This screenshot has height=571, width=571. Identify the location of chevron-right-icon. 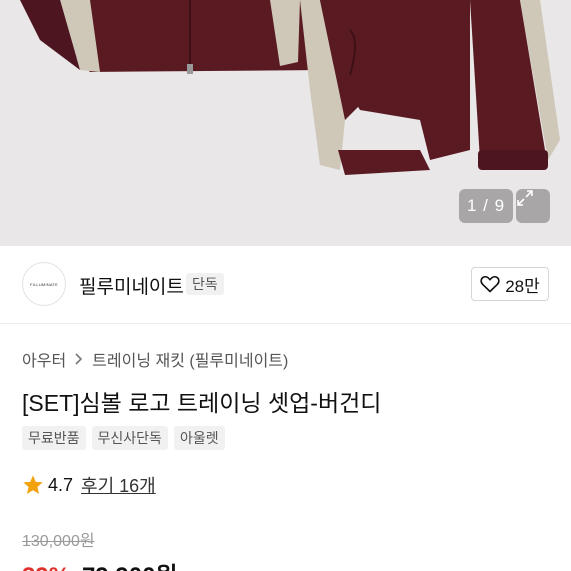
(79, 359).